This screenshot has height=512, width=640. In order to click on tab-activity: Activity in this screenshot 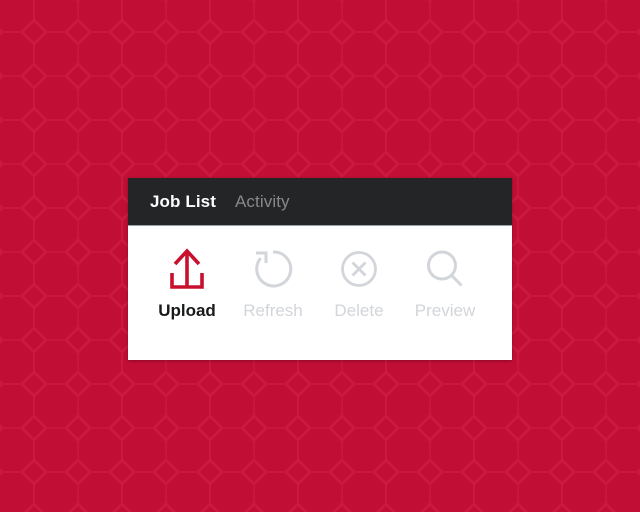, I will do `click(262, 201)`.